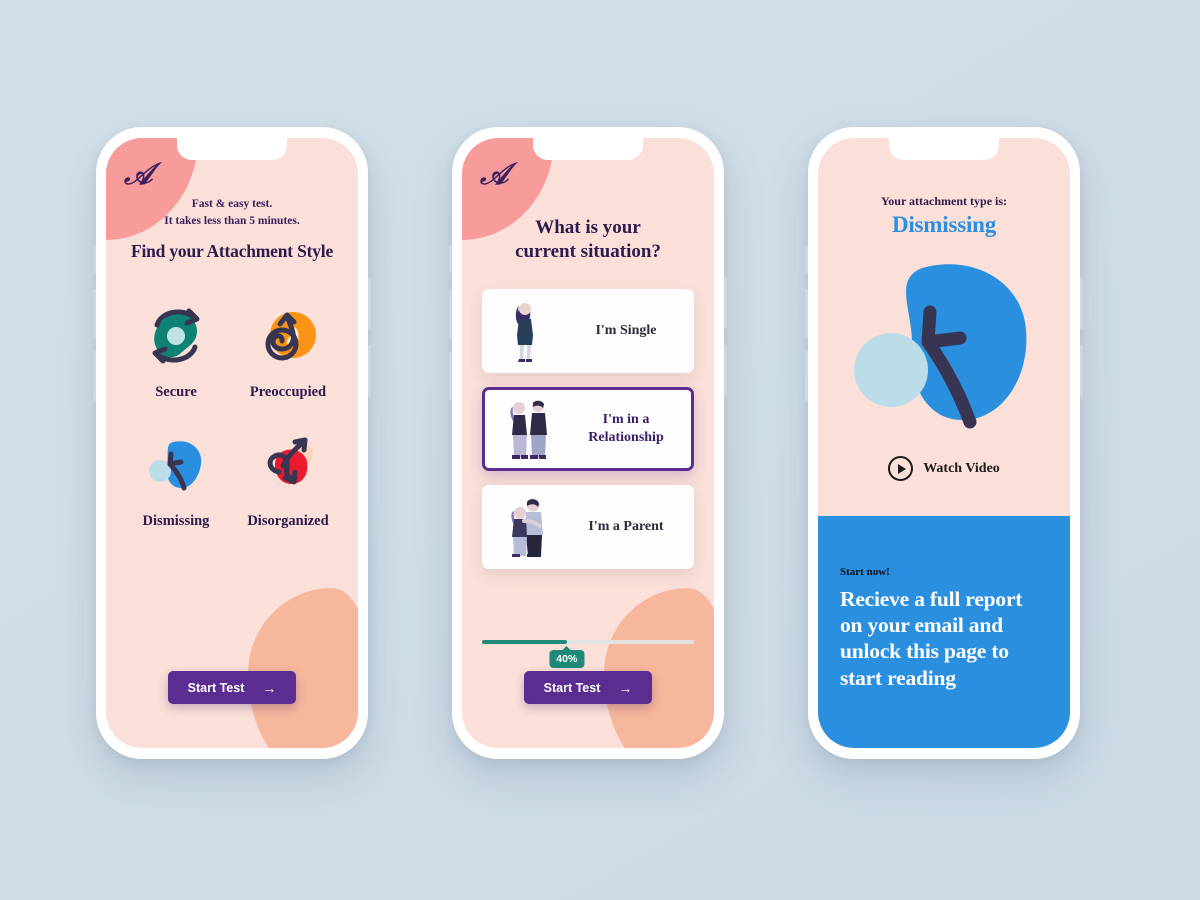  I want to click on style-label: Disorganized, so click(288, 521).